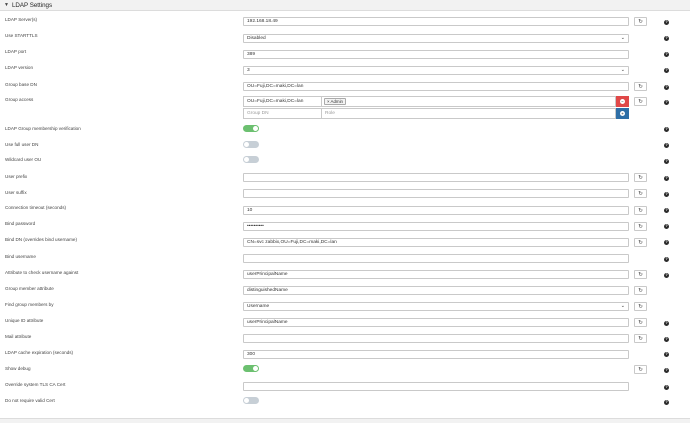 This screenshot has height=423, width=690. I want to click on username-attribute-reset-button: ↻, so click(640, 274).